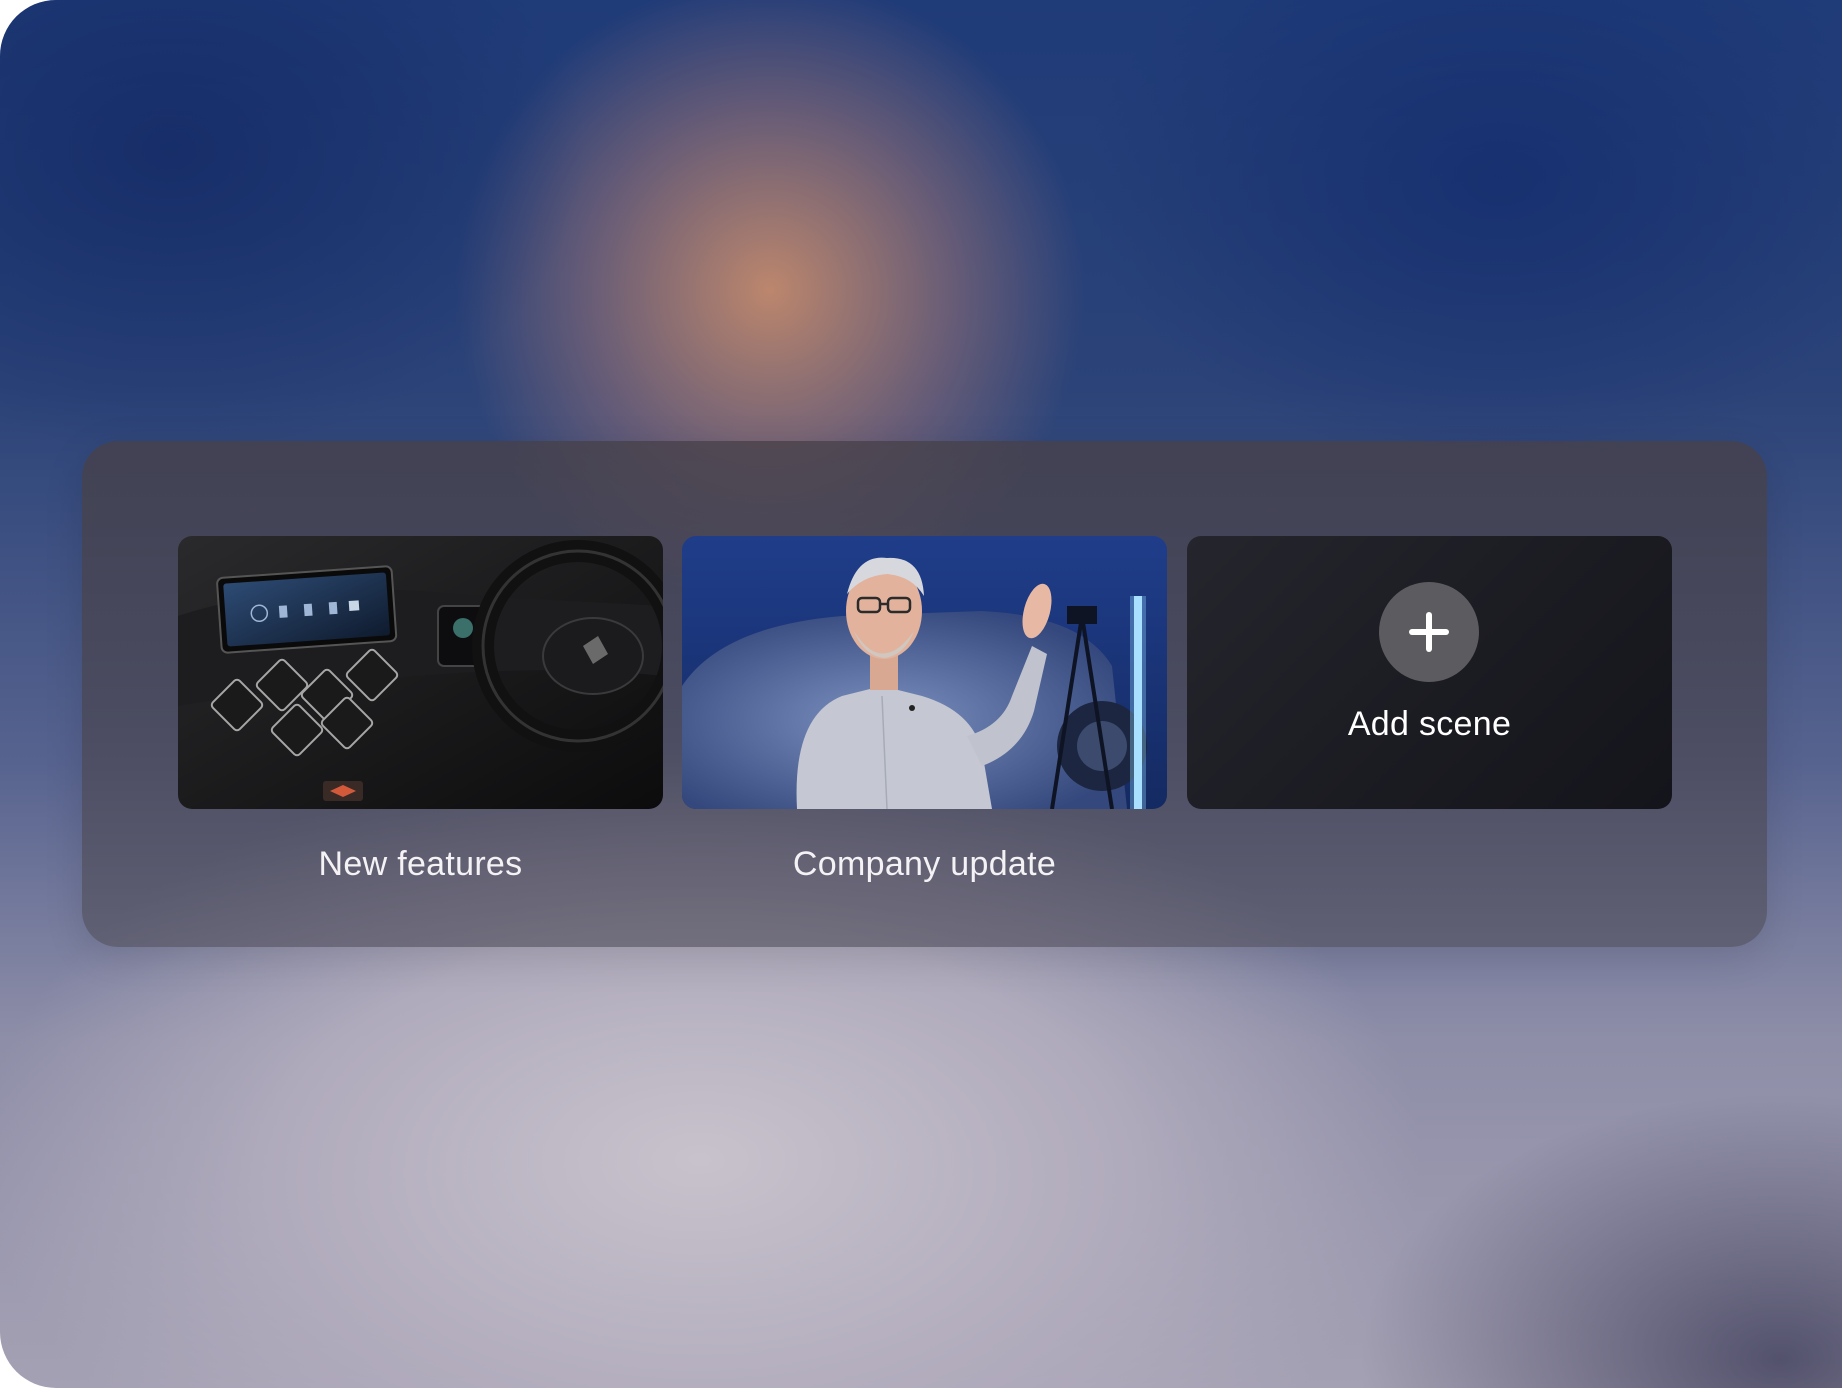  I want to click on scene-title: New features, so click(420, 864).